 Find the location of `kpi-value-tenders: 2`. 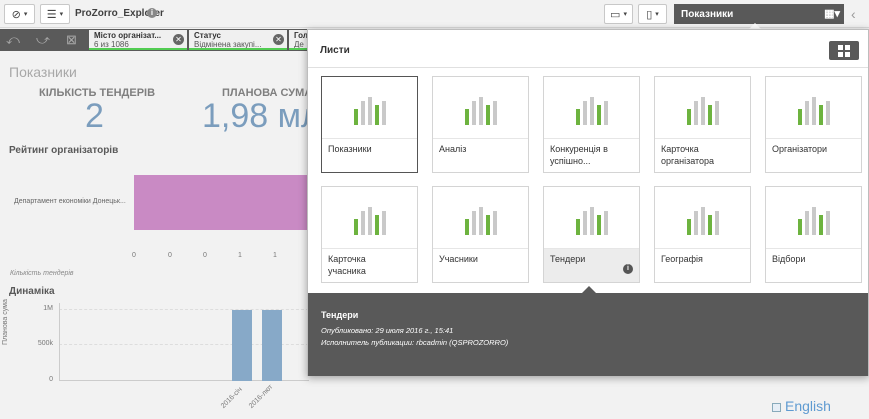

kpi-value-tenders: 2 is located at coordinates (94, 116).